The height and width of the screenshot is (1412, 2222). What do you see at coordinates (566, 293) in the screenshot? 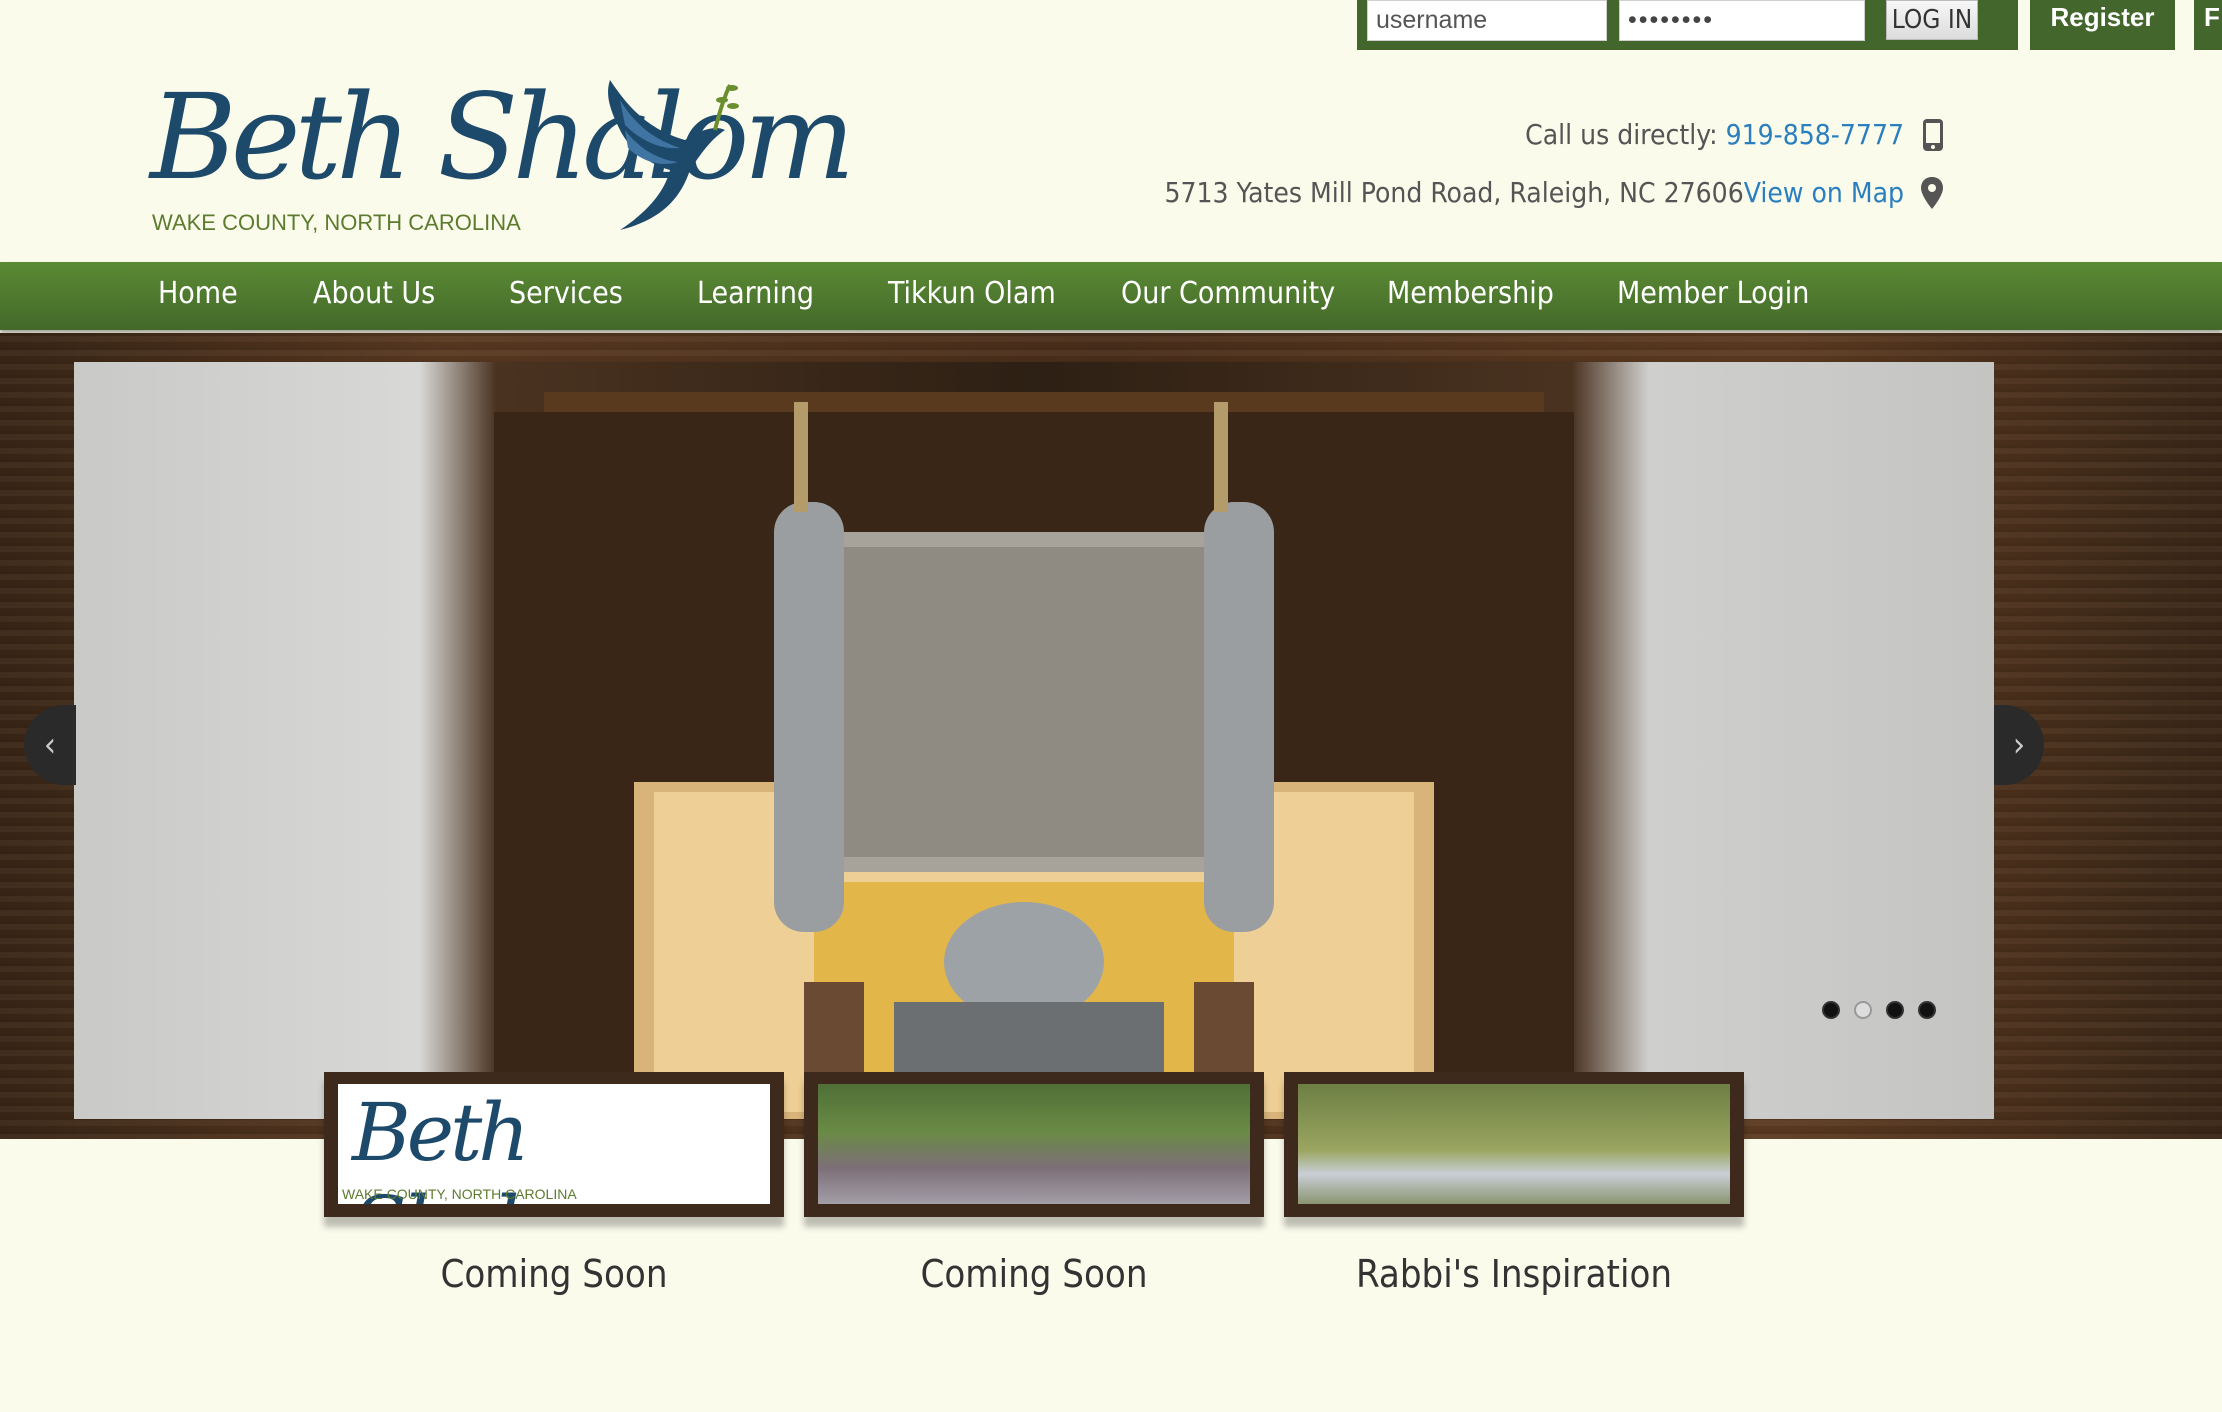
I see `nav-services: Services` at bounding box center [566, 293].